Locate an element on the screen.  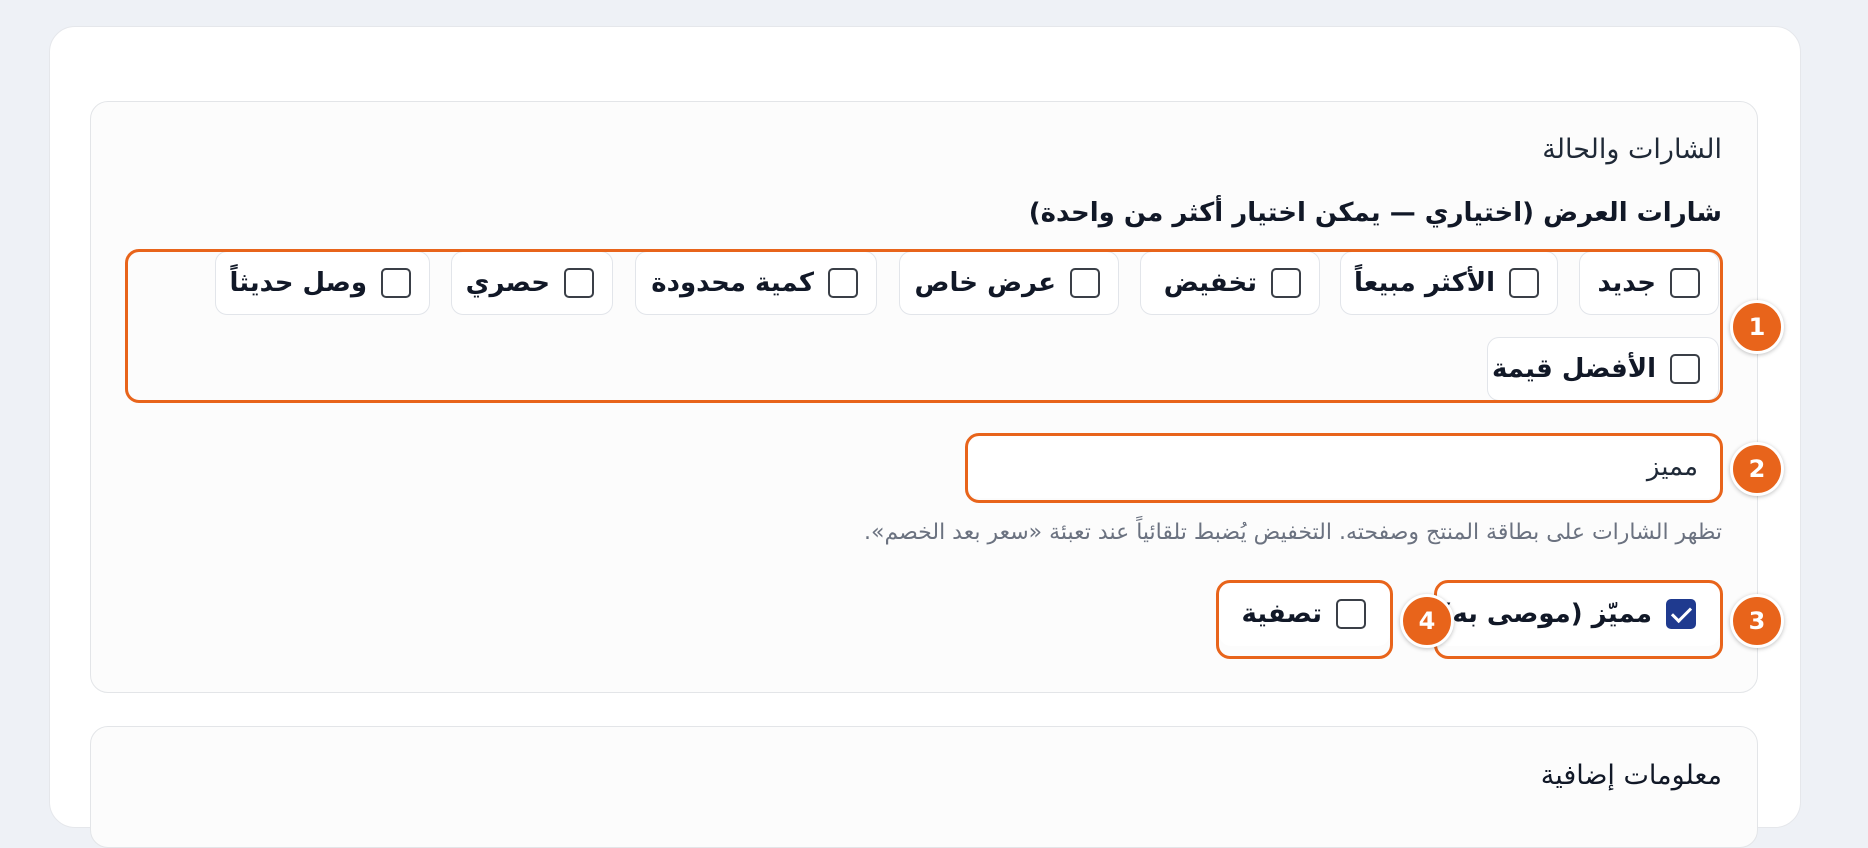
section-2-title: معلومات إضافية is located at coordinates (1631, 775).